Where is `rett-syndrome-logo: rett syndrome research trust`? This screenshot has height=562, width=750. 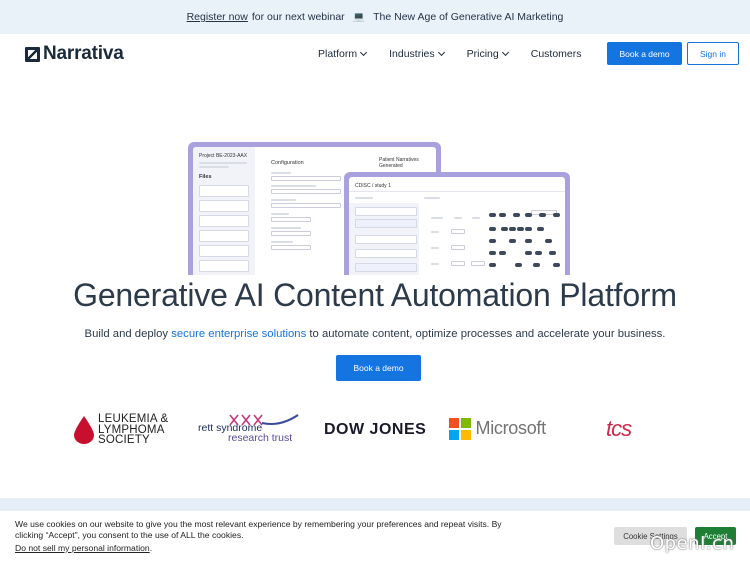 rett-syndrome-logo: rett syndrome research trust is located at coordinates (248, 427).